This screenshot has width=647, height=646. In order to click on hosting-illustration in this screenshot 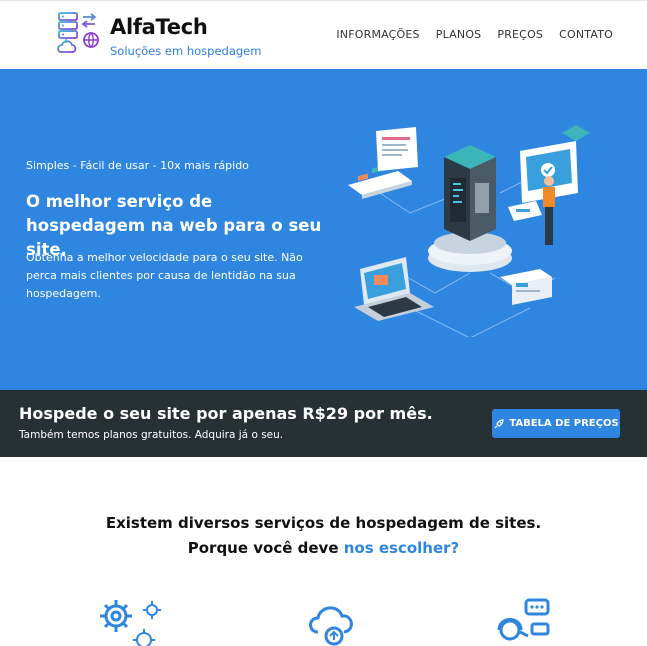, I will do `click(469, 231)`.